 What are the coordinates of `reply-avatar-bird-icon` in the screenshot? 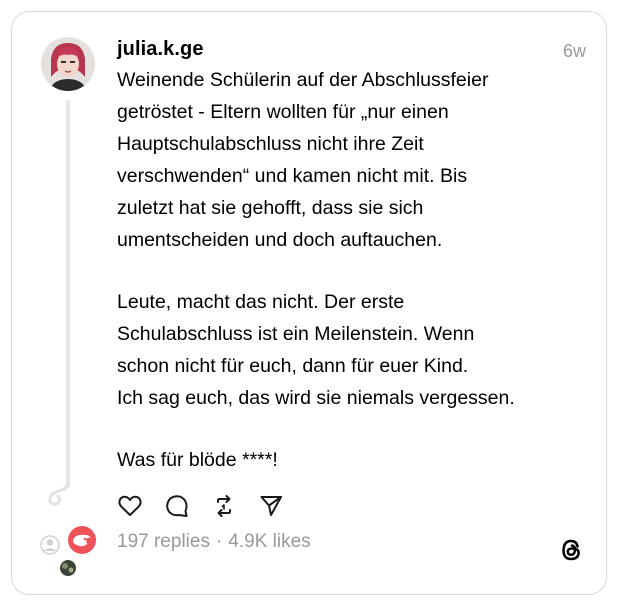 It's located at (82, 540).